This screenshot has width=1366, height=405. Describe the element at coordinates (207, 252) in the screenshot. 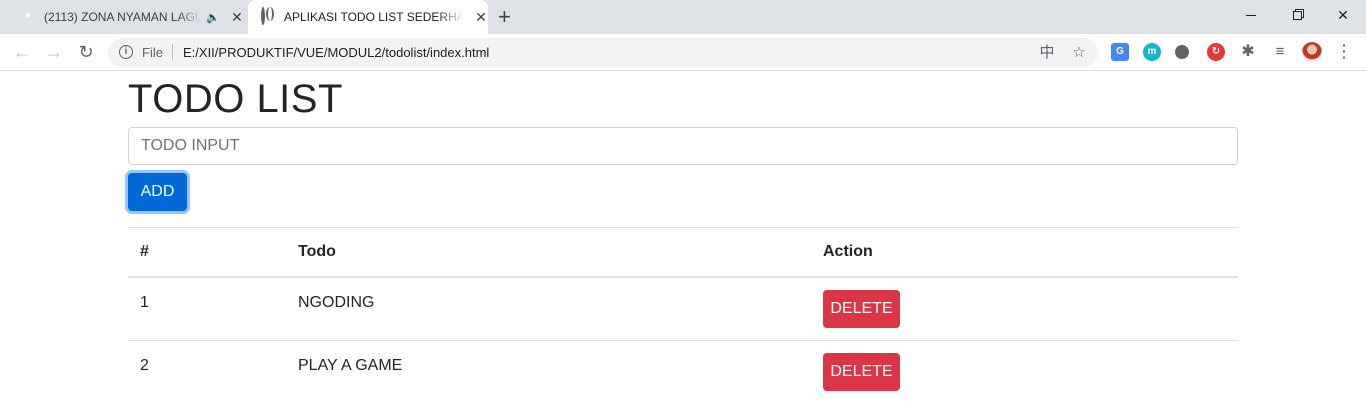

I see `header-number: #` at that location.